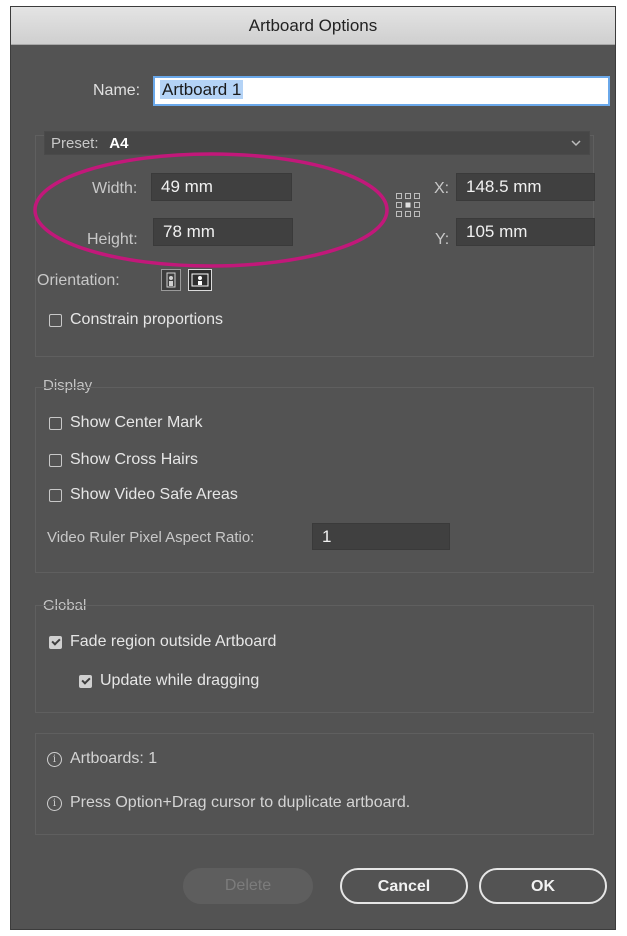 This screenshot has width=627, height=936. I want to click on name-field: Artboard 1, so click(381, 91).